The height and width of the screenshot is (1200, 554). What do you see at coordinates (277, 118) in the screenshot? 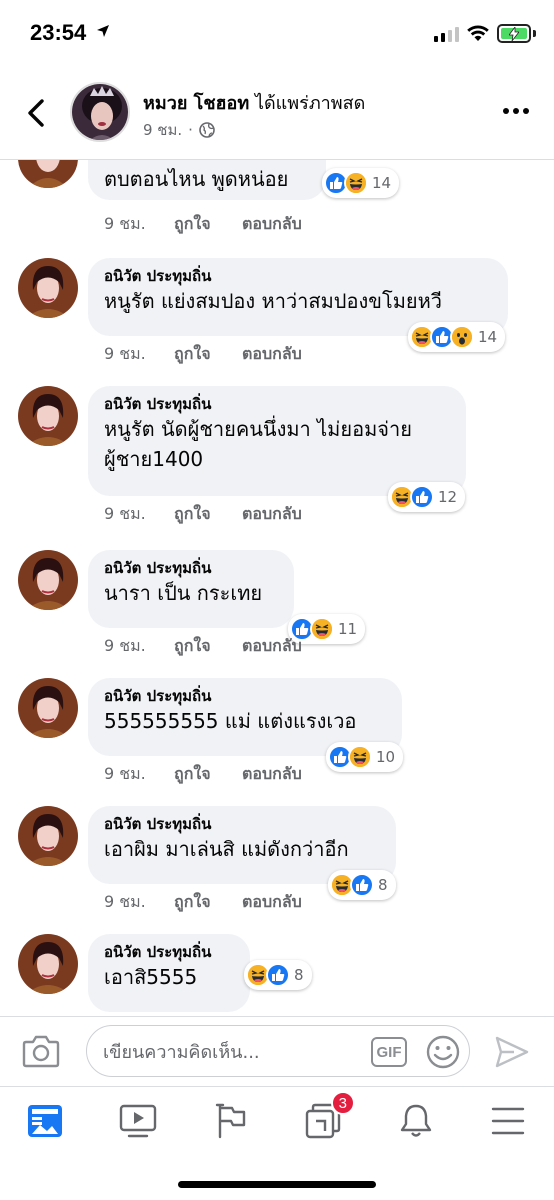
I see `post-header: หมวย โชฮอท ได้แพร่ภาพสด 9 ชม. ·` at bounding box center [277, 118].